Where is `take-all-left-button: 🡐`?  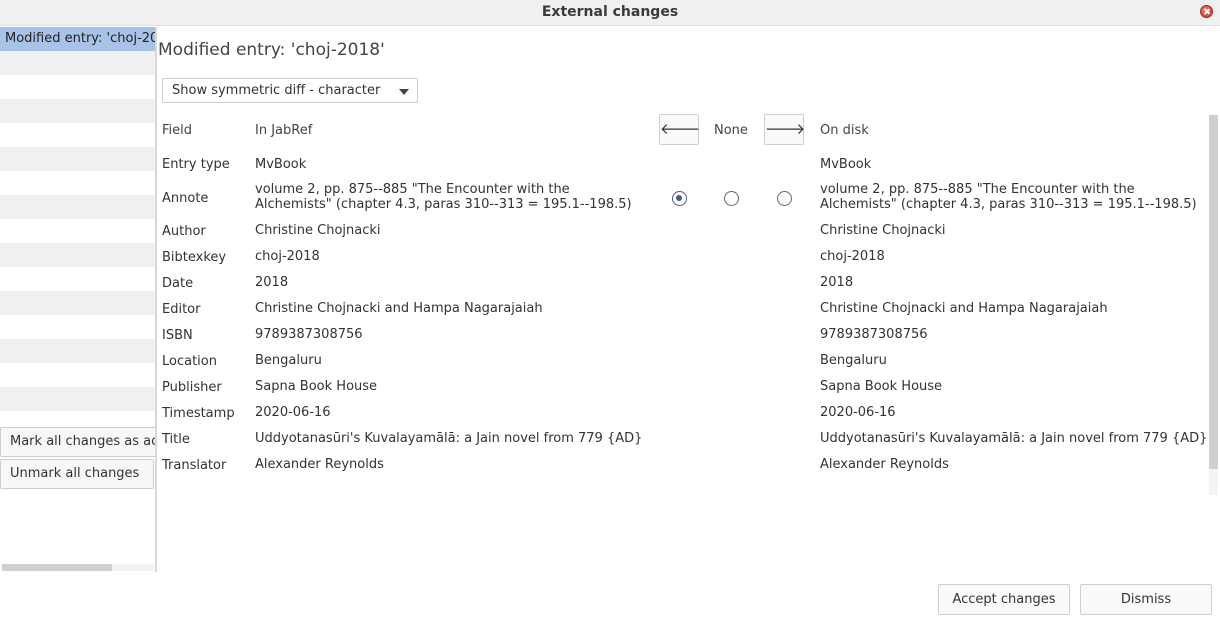
take-all-left-button: 🡐 is located at coordinates (680, 129).